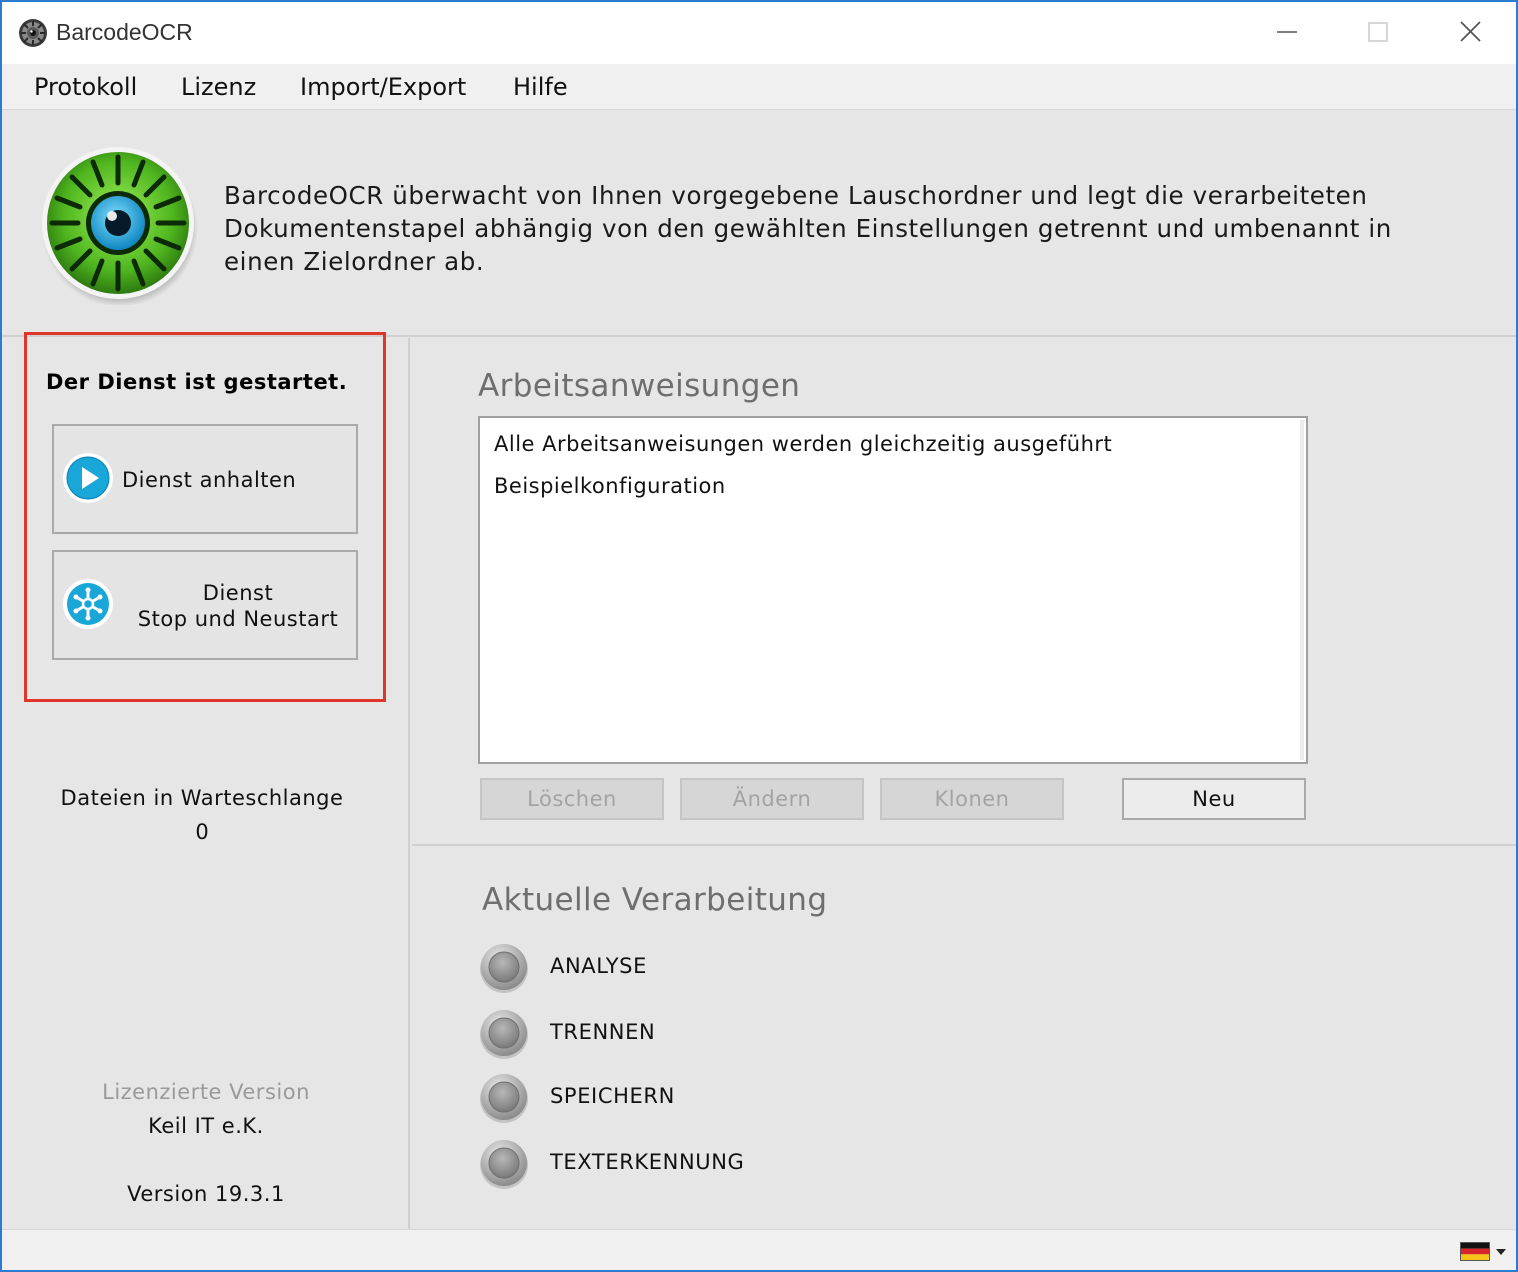 The height and width of the screenshot is (1272, 1518). What do you see at coordinates (610, 486) in the screenshot?
I see `list-item: Beispielkonfiguration` at bounding box center [610, 486].